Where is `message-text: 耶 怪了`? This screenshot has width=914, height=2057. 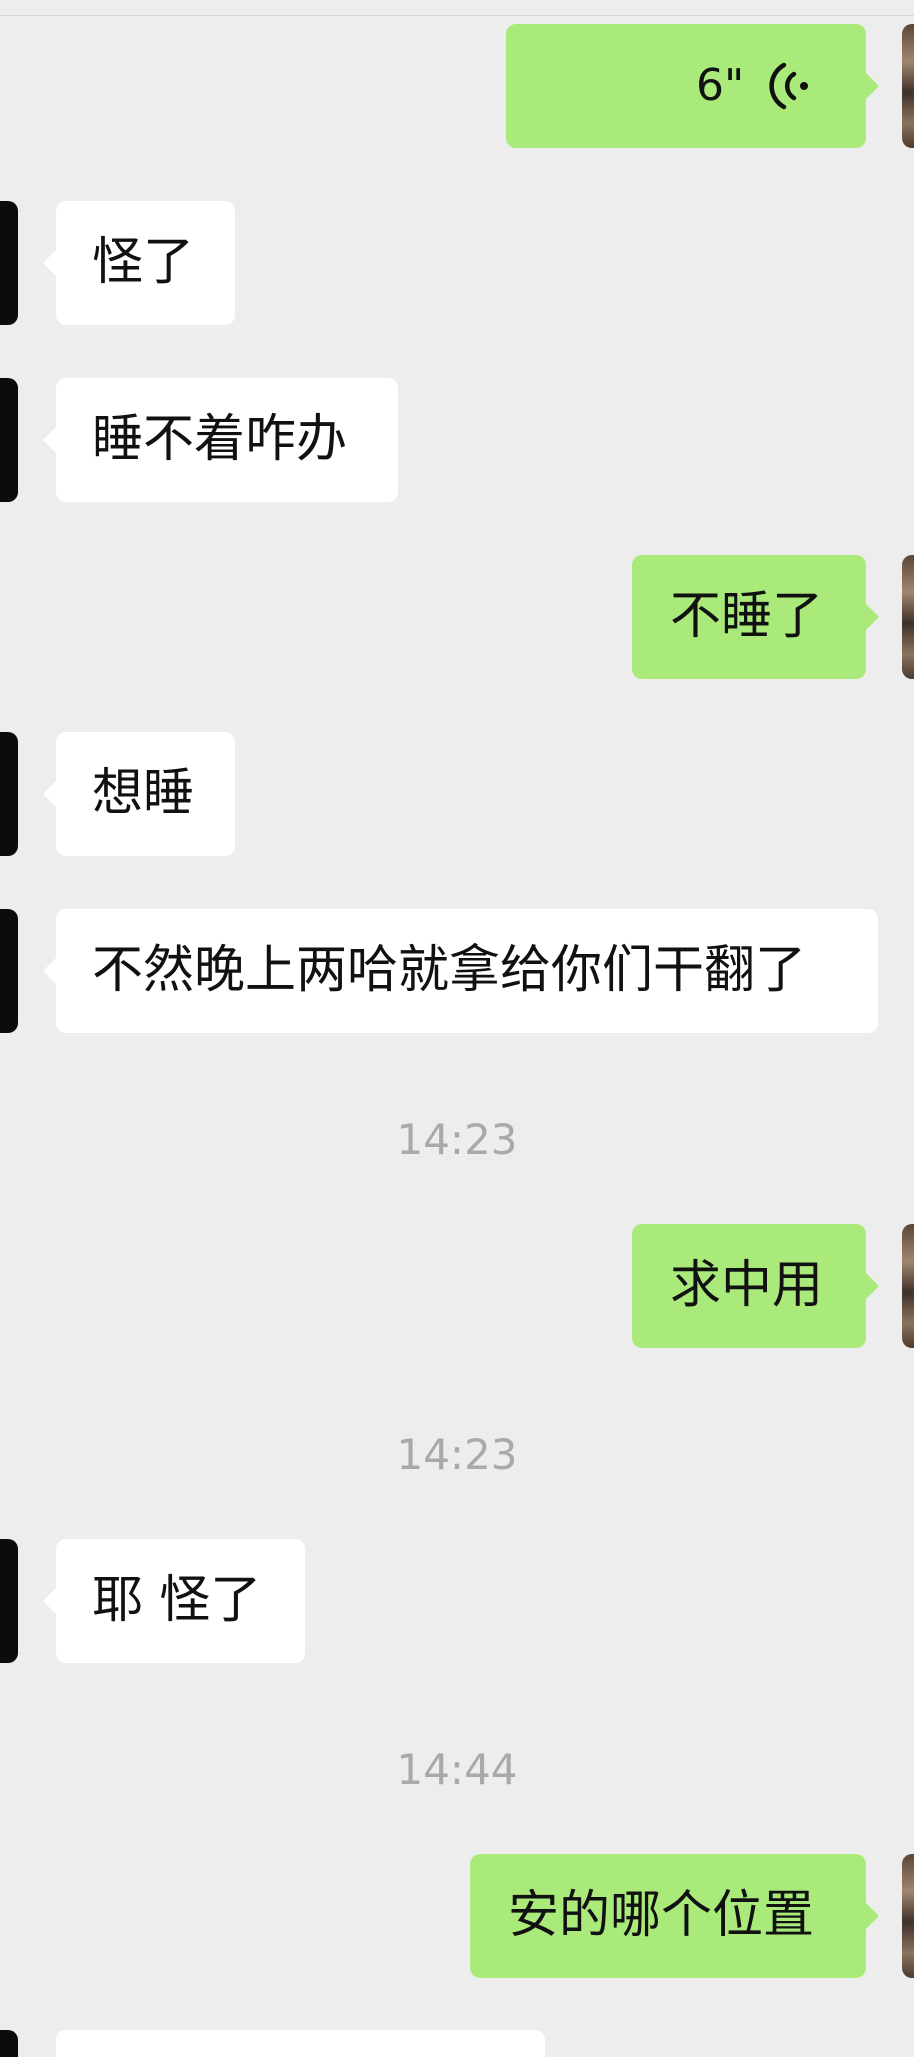
message-text: 耶 怪了 is located at coordinates (177, 1600).